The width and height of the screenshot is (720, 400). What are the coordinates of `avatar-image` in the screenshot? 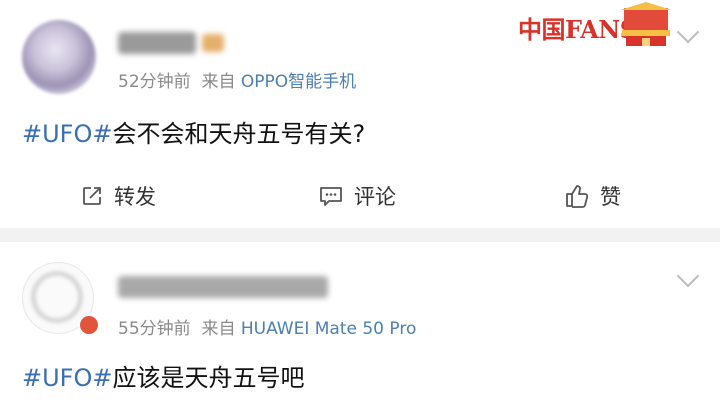 It's located at (57, 297).